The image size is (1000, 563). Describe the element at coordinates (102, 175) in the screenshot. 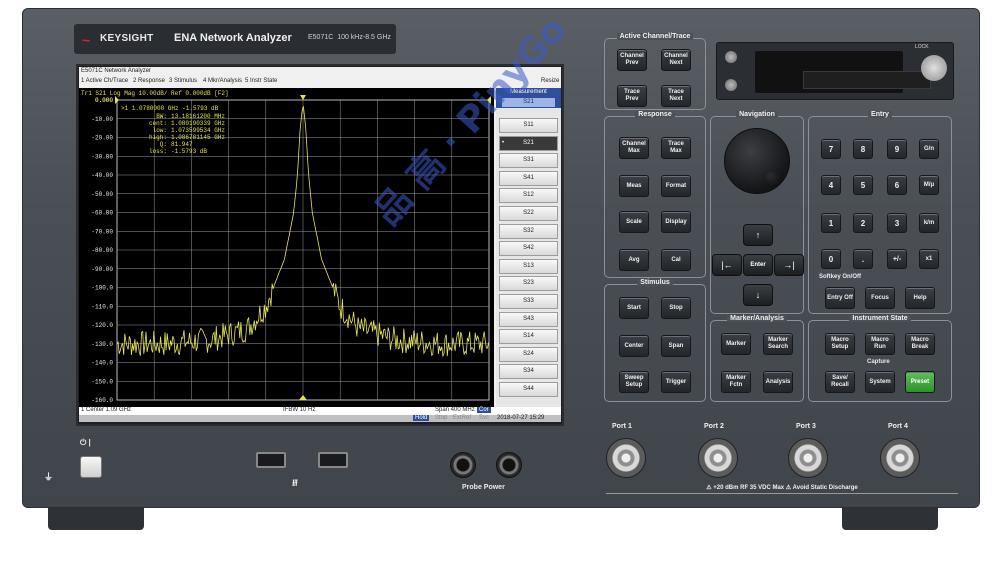

I see `y-tick-label: -40.00` at that location.